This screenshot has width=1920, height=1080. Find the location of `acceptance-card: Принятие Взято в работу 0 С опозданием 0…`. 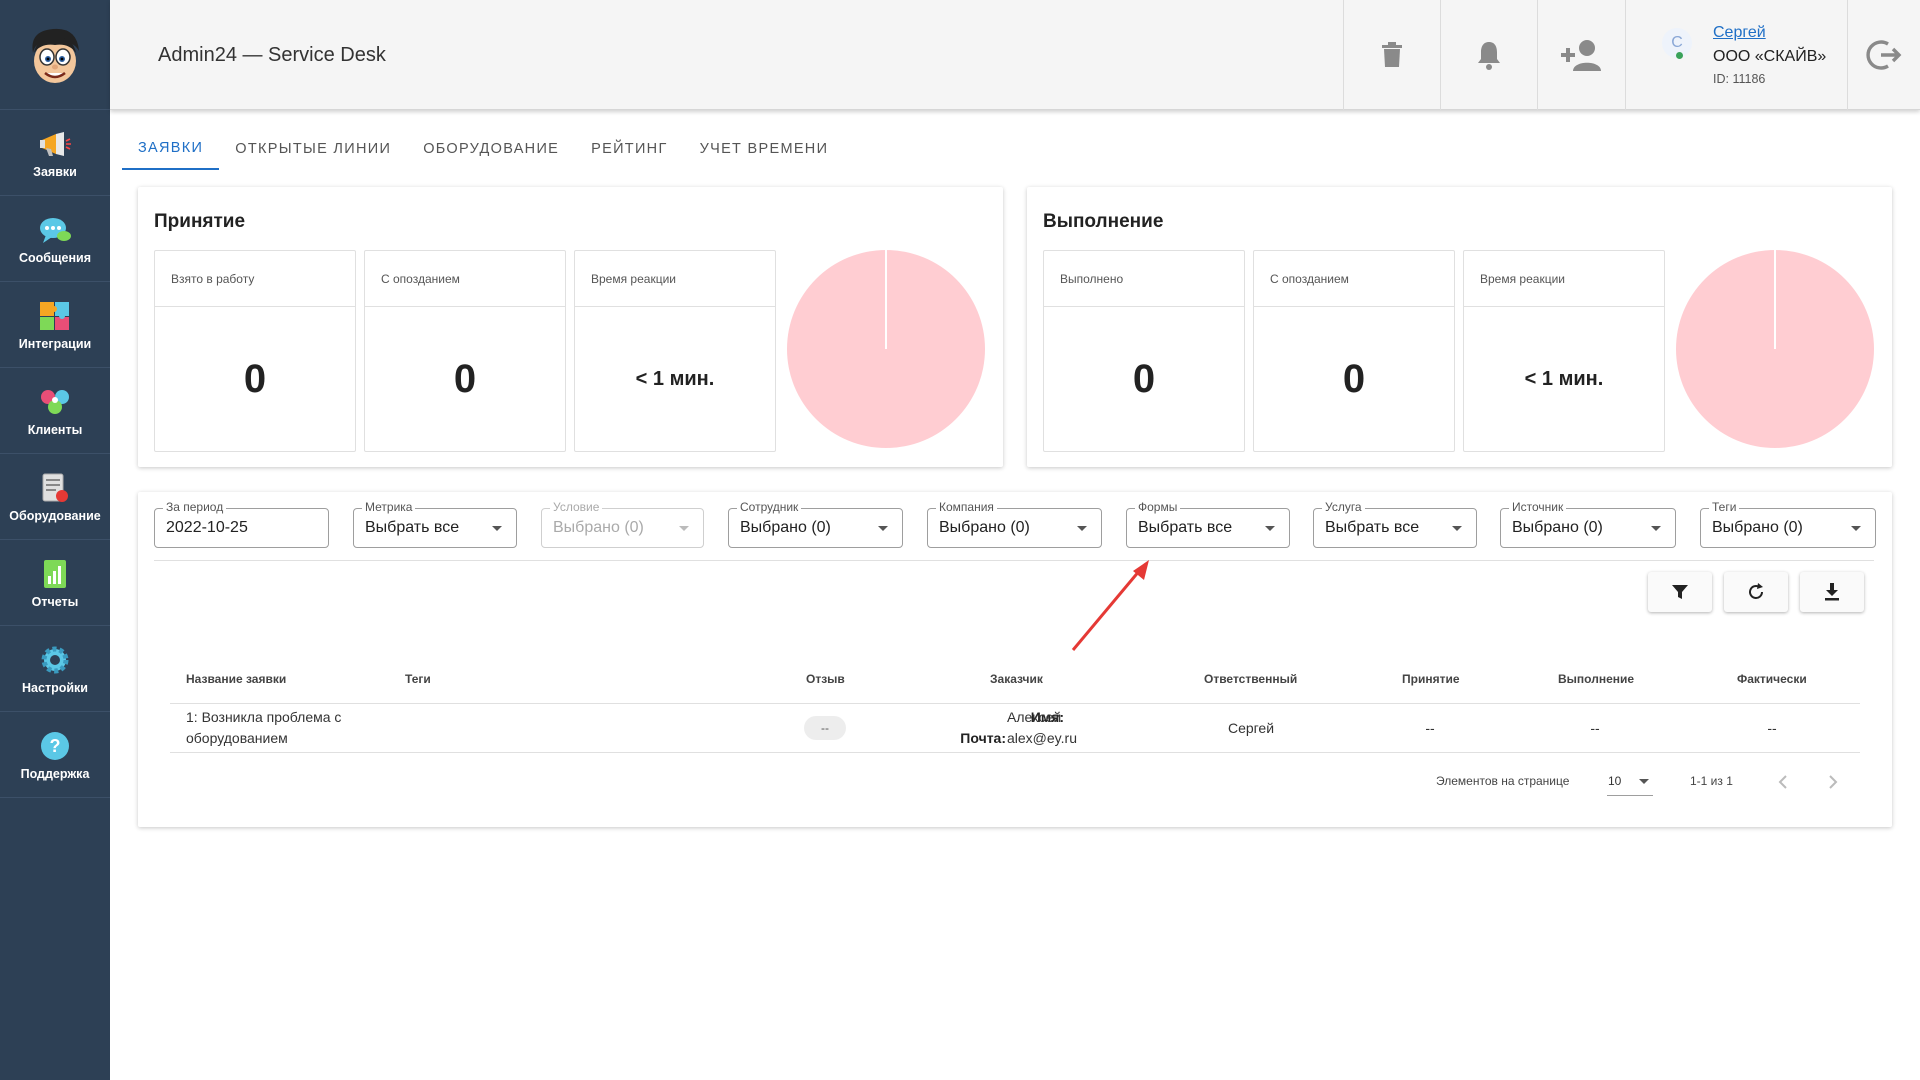

acceptance-card: Принятие Взято в работу 0 С опозданием 0… is located at coordinates (570, 327).